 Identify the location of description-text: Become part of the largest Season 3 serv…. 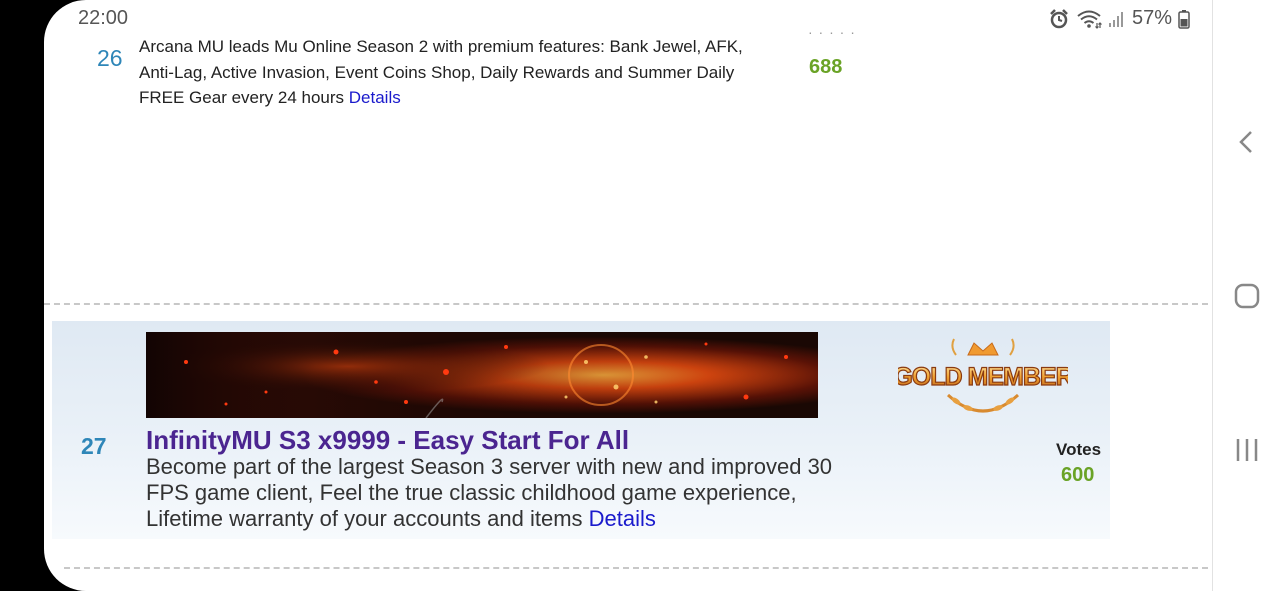
(489, 492).